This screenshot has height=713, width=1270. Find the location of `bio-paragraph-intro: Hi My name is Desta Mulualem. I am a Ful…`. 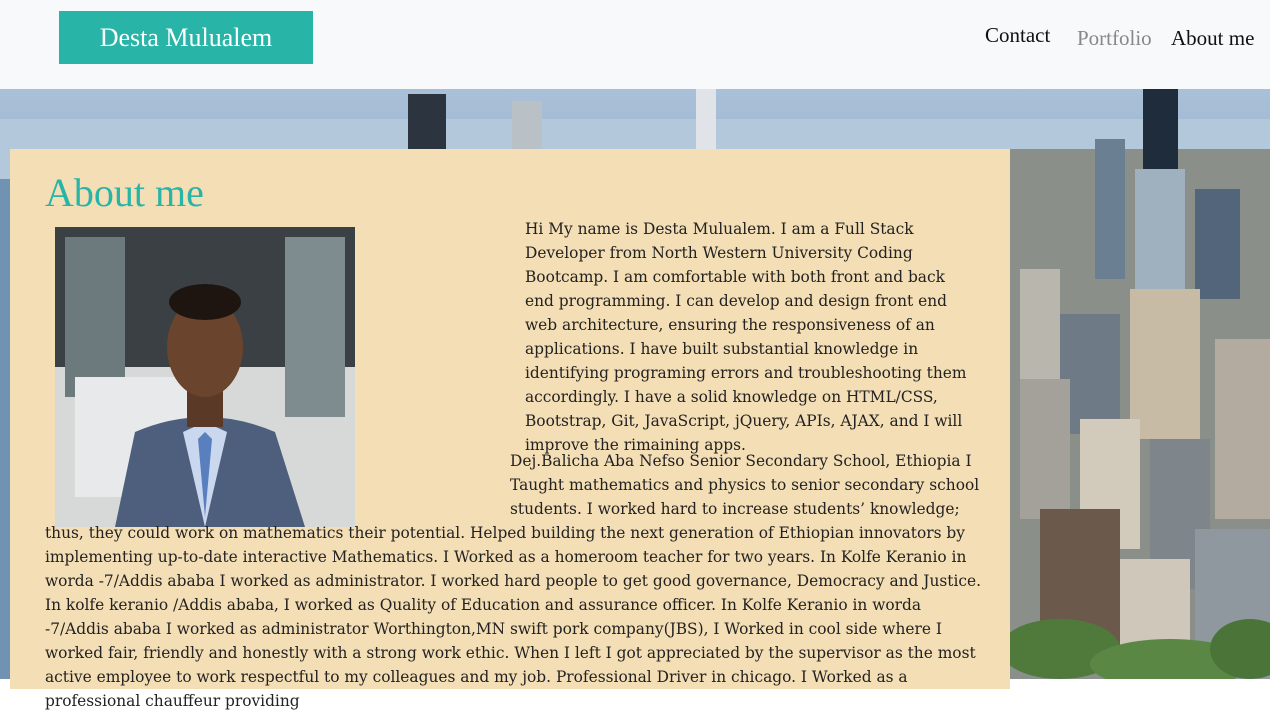

bio-paragraph-intro: Hi My name is Desta Mulualem. I am a Ful… is located at coordinates (746, 337).